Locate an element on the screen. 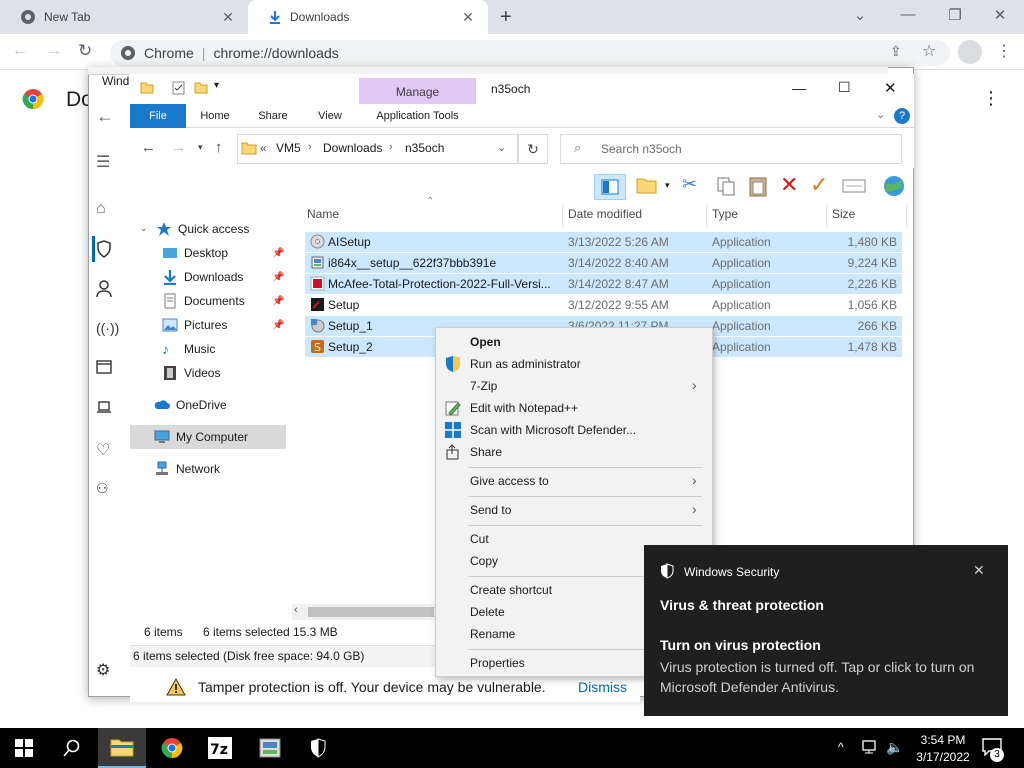 This screenshot has height=768, width=1024. bookmark-star-icon: ☆ is located at coordinates (929, 51).